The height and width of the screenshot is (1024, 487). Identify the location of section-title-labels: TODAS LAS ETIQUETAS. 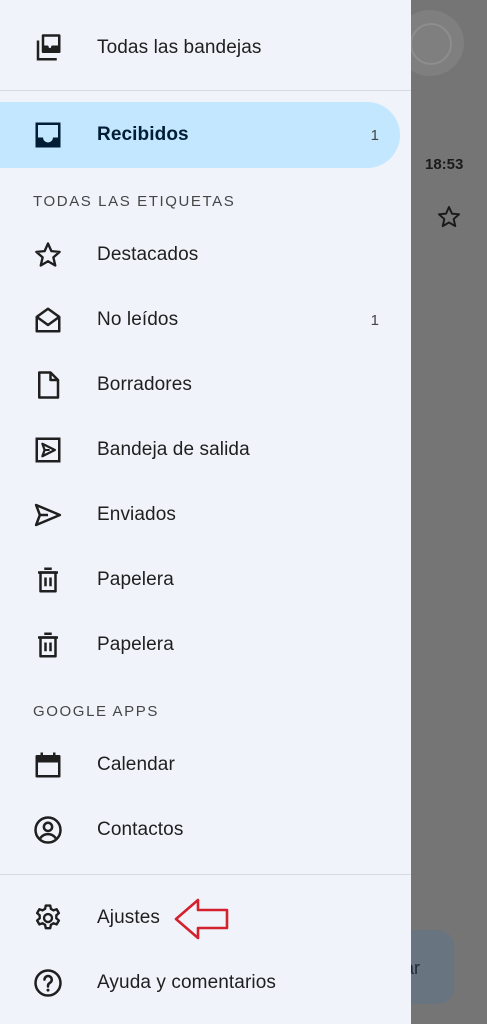
(134, 201).